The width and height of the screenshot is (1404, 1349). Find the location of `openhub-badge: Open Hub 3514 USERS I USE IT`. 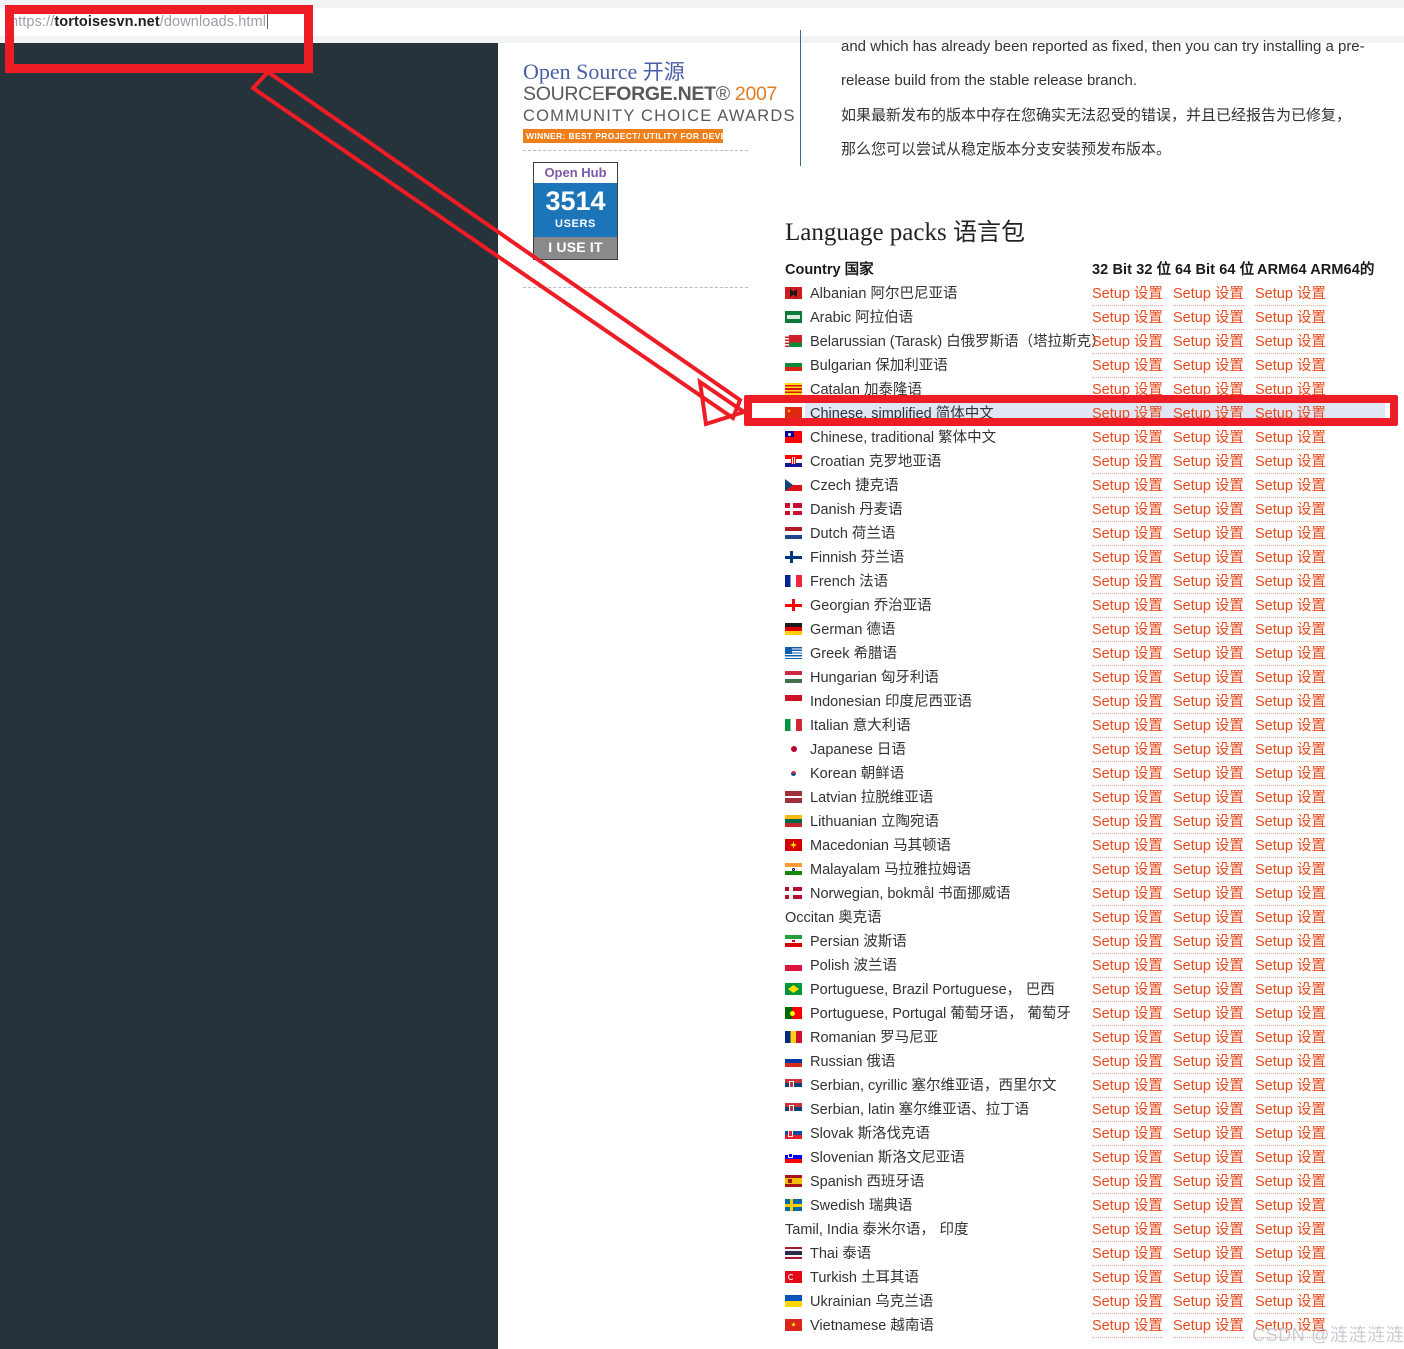

openhub-badge: Open Hub 3514 USERS I USE IT is located at coordinates (575, 211).